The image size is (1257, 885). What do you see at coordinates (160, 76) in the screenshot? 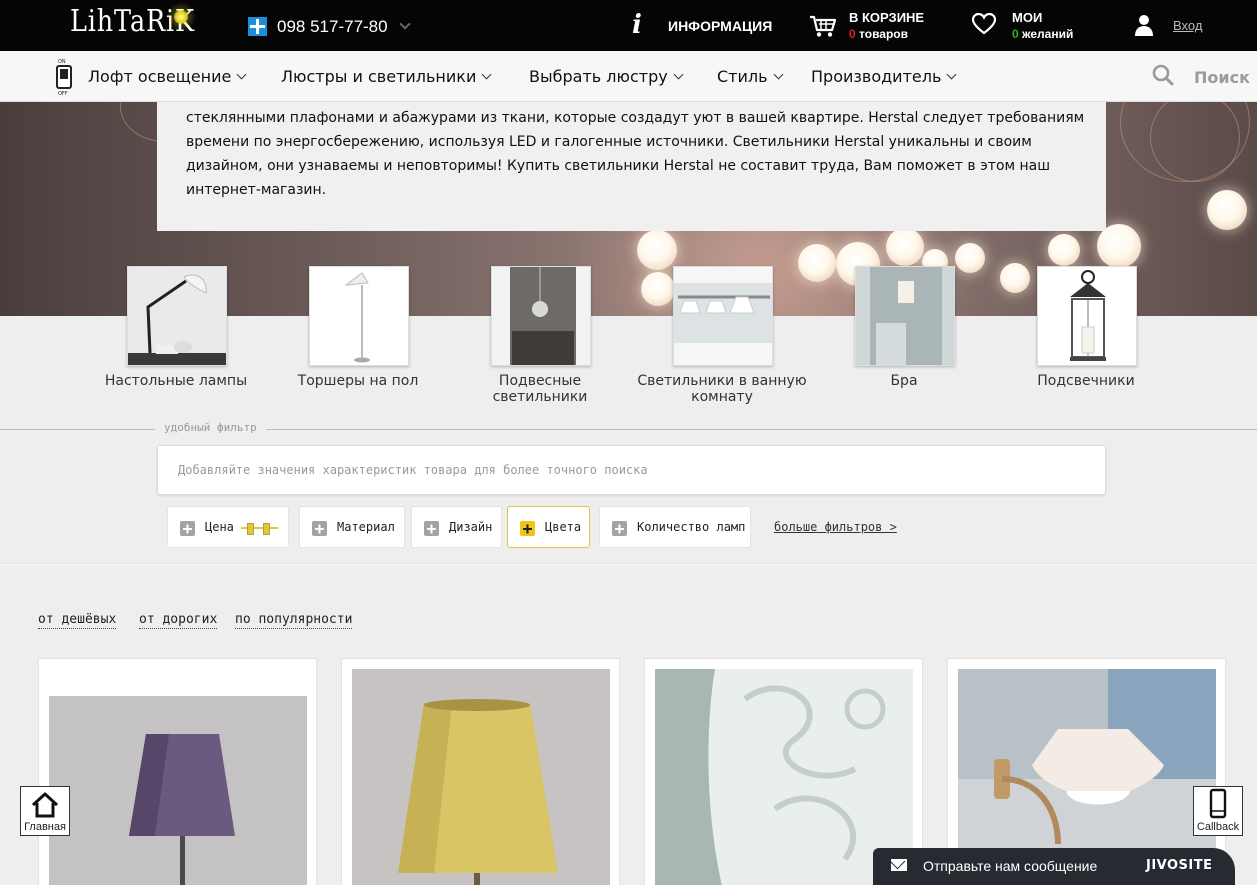
I see `nav-item-label: Лофт освещение` at bounding box center [160, 76].